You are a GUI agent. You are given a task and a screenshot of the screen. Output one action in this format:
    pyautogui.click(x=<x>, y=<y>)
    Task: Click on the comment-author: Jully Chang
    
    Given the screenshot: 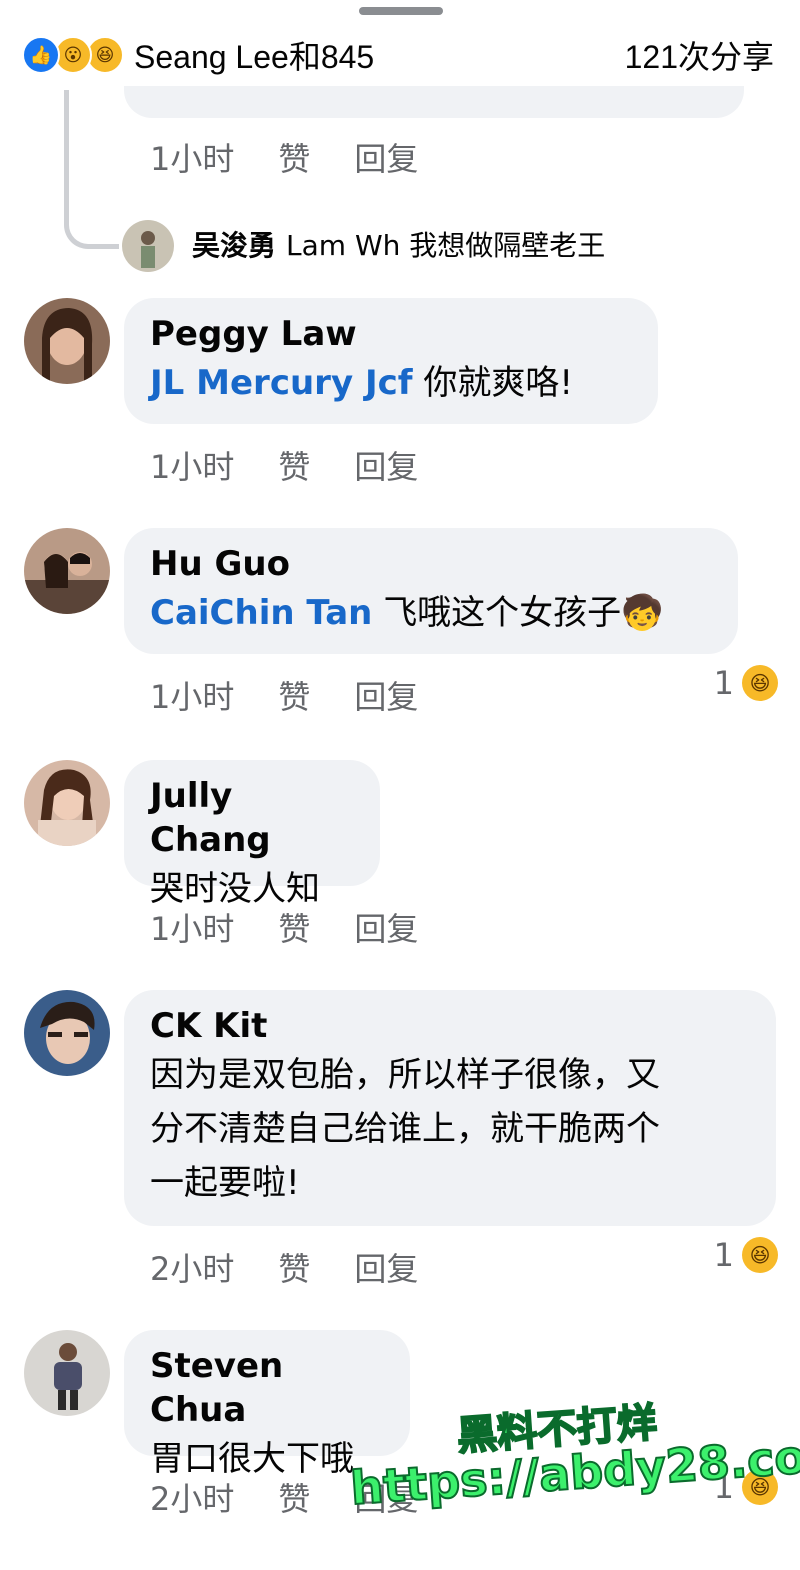 What is the action you would take?
    pyautogui.click(x=252, y=818)
    